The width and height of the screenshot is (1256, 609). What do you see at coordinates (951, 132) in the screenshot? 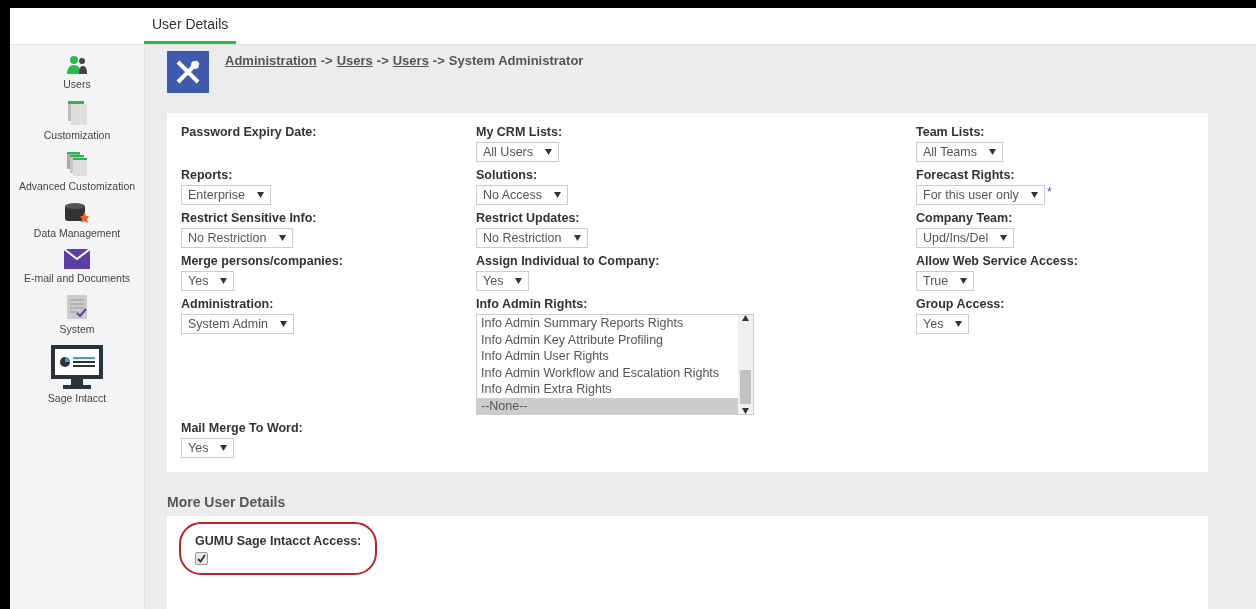
I see `field-label: Team Lists:` at bounding box center [951, 132].